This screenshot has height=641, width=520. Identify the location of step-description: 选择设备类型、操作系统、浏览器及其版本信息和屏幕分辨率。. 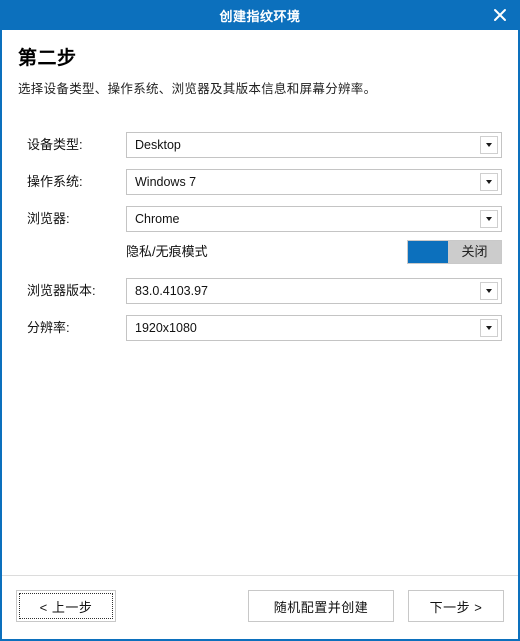
(197, 89).